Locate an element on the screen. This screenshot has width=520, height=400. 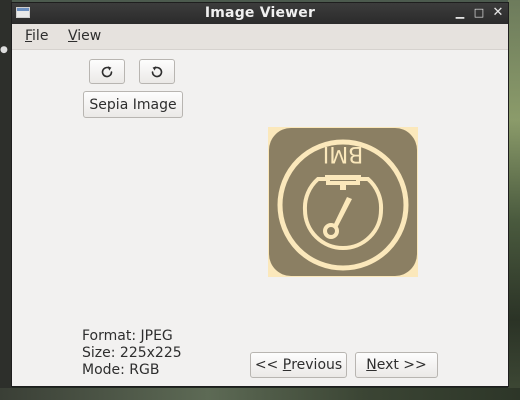
image-logo: BMI is located at coordinates (343, 202).